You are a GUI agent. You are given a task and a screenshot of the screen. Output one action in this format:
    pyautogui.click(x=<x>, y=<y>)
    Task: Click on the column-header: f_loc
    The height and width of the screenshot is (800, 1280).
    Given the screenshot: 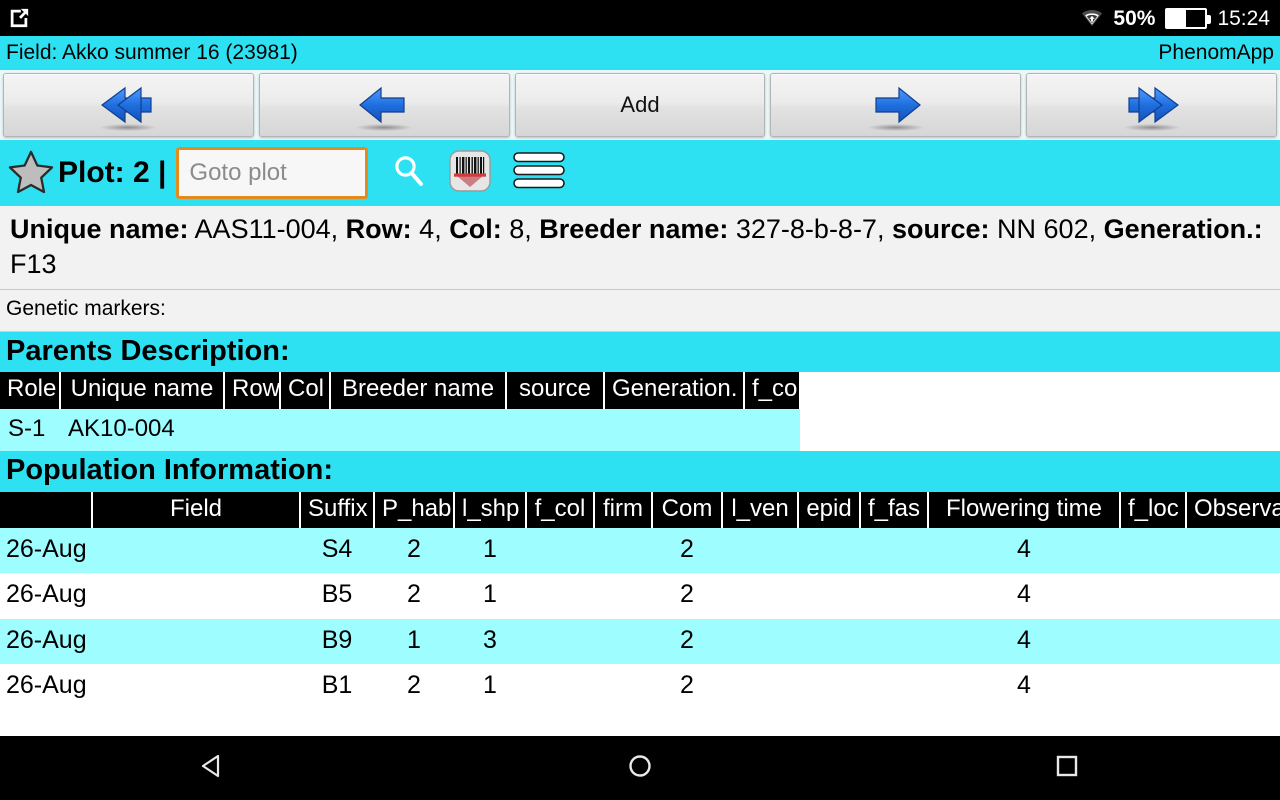 What is the action you would take?
    pyautogui.click(x=1153, y=509)
    